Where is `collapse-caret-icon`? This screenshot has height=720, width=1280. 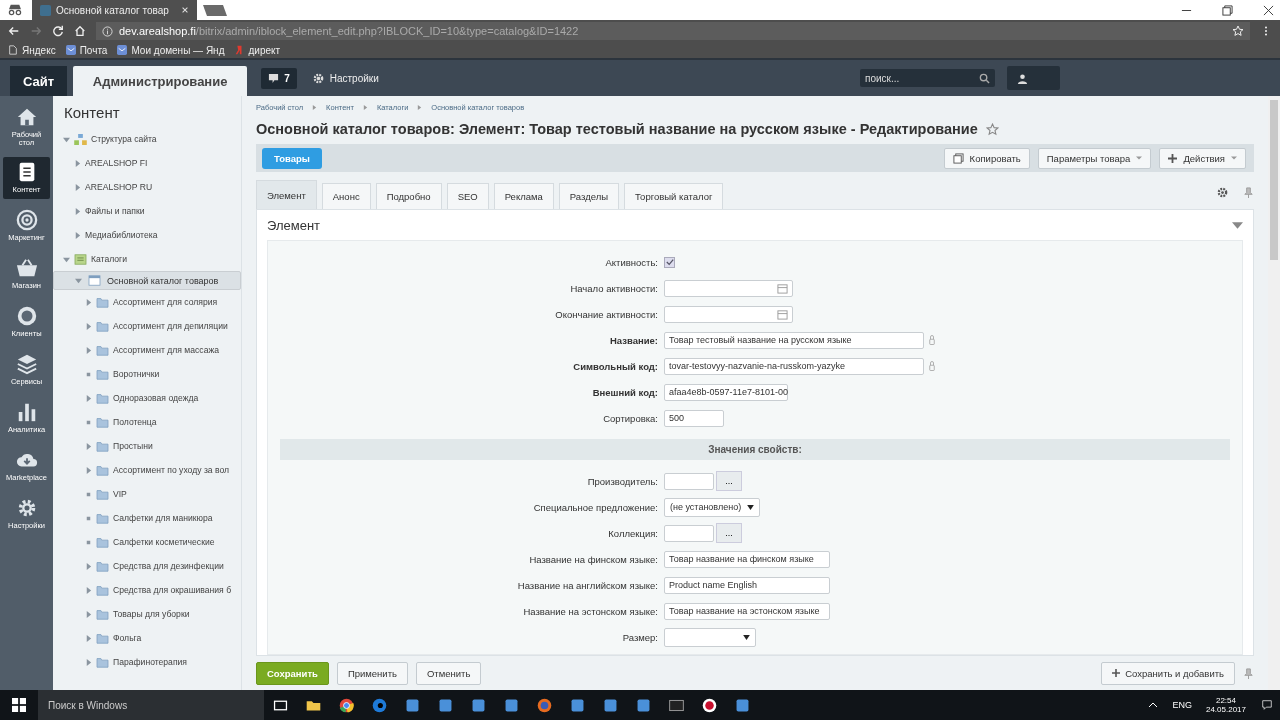
collapse-caret-icon is located at coordinates (1237, 225).